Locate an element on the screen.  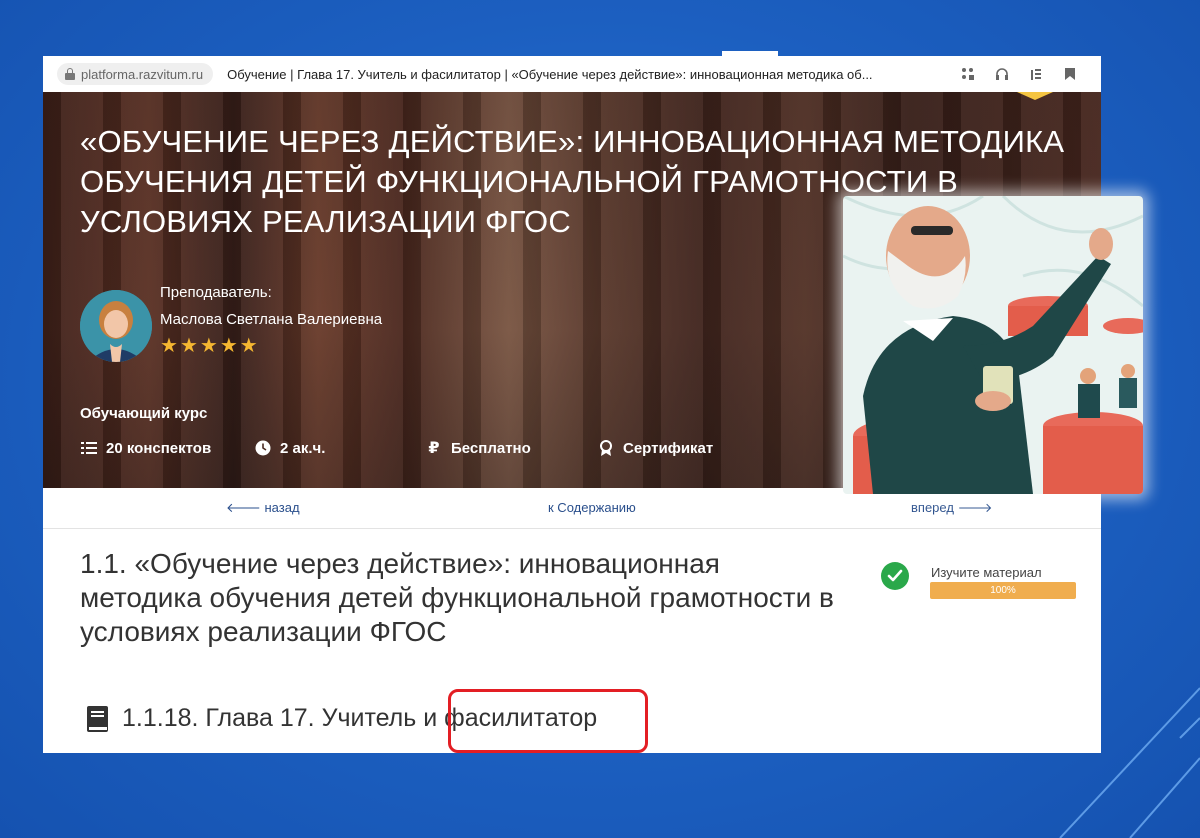
status-label: Изучите материал is located at coordinates (986, 572).